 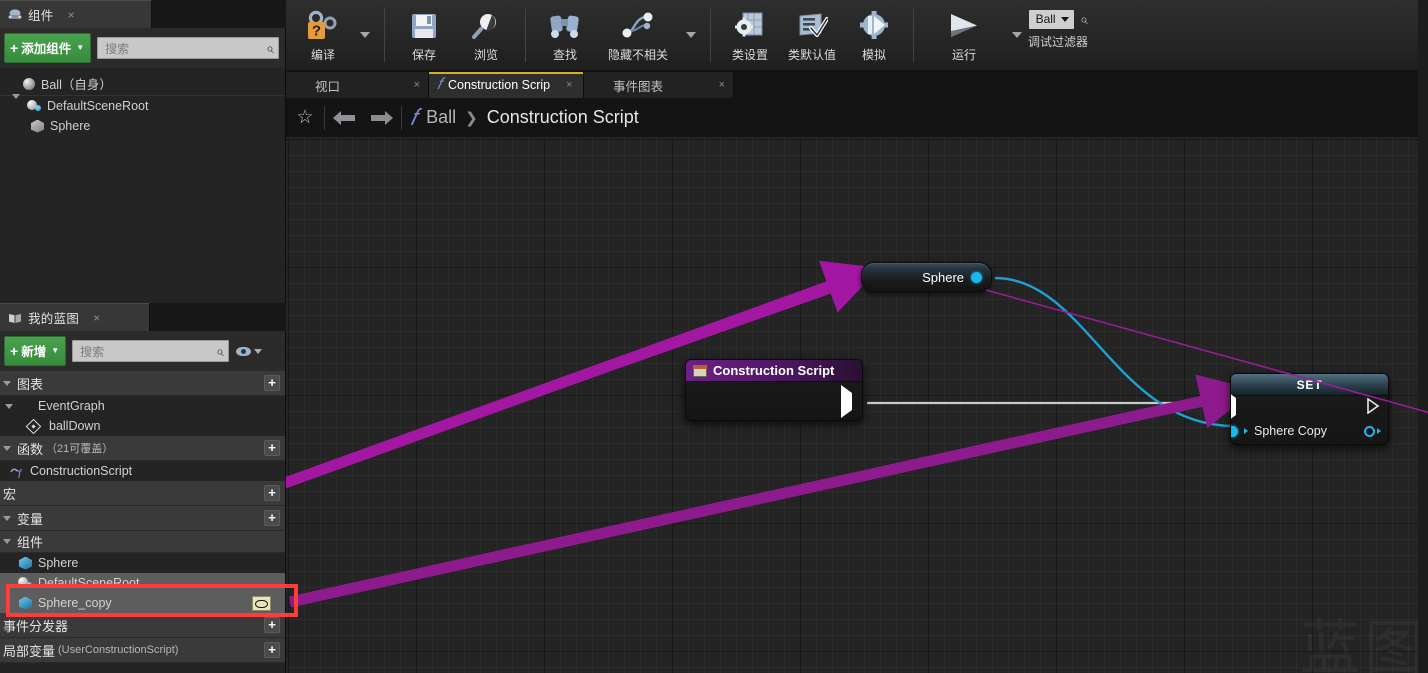 What do you see at coordinates (323, 26) in the screenshot?
I see `compile-gear-question-icon: ?` at bounding box center [323, 26].